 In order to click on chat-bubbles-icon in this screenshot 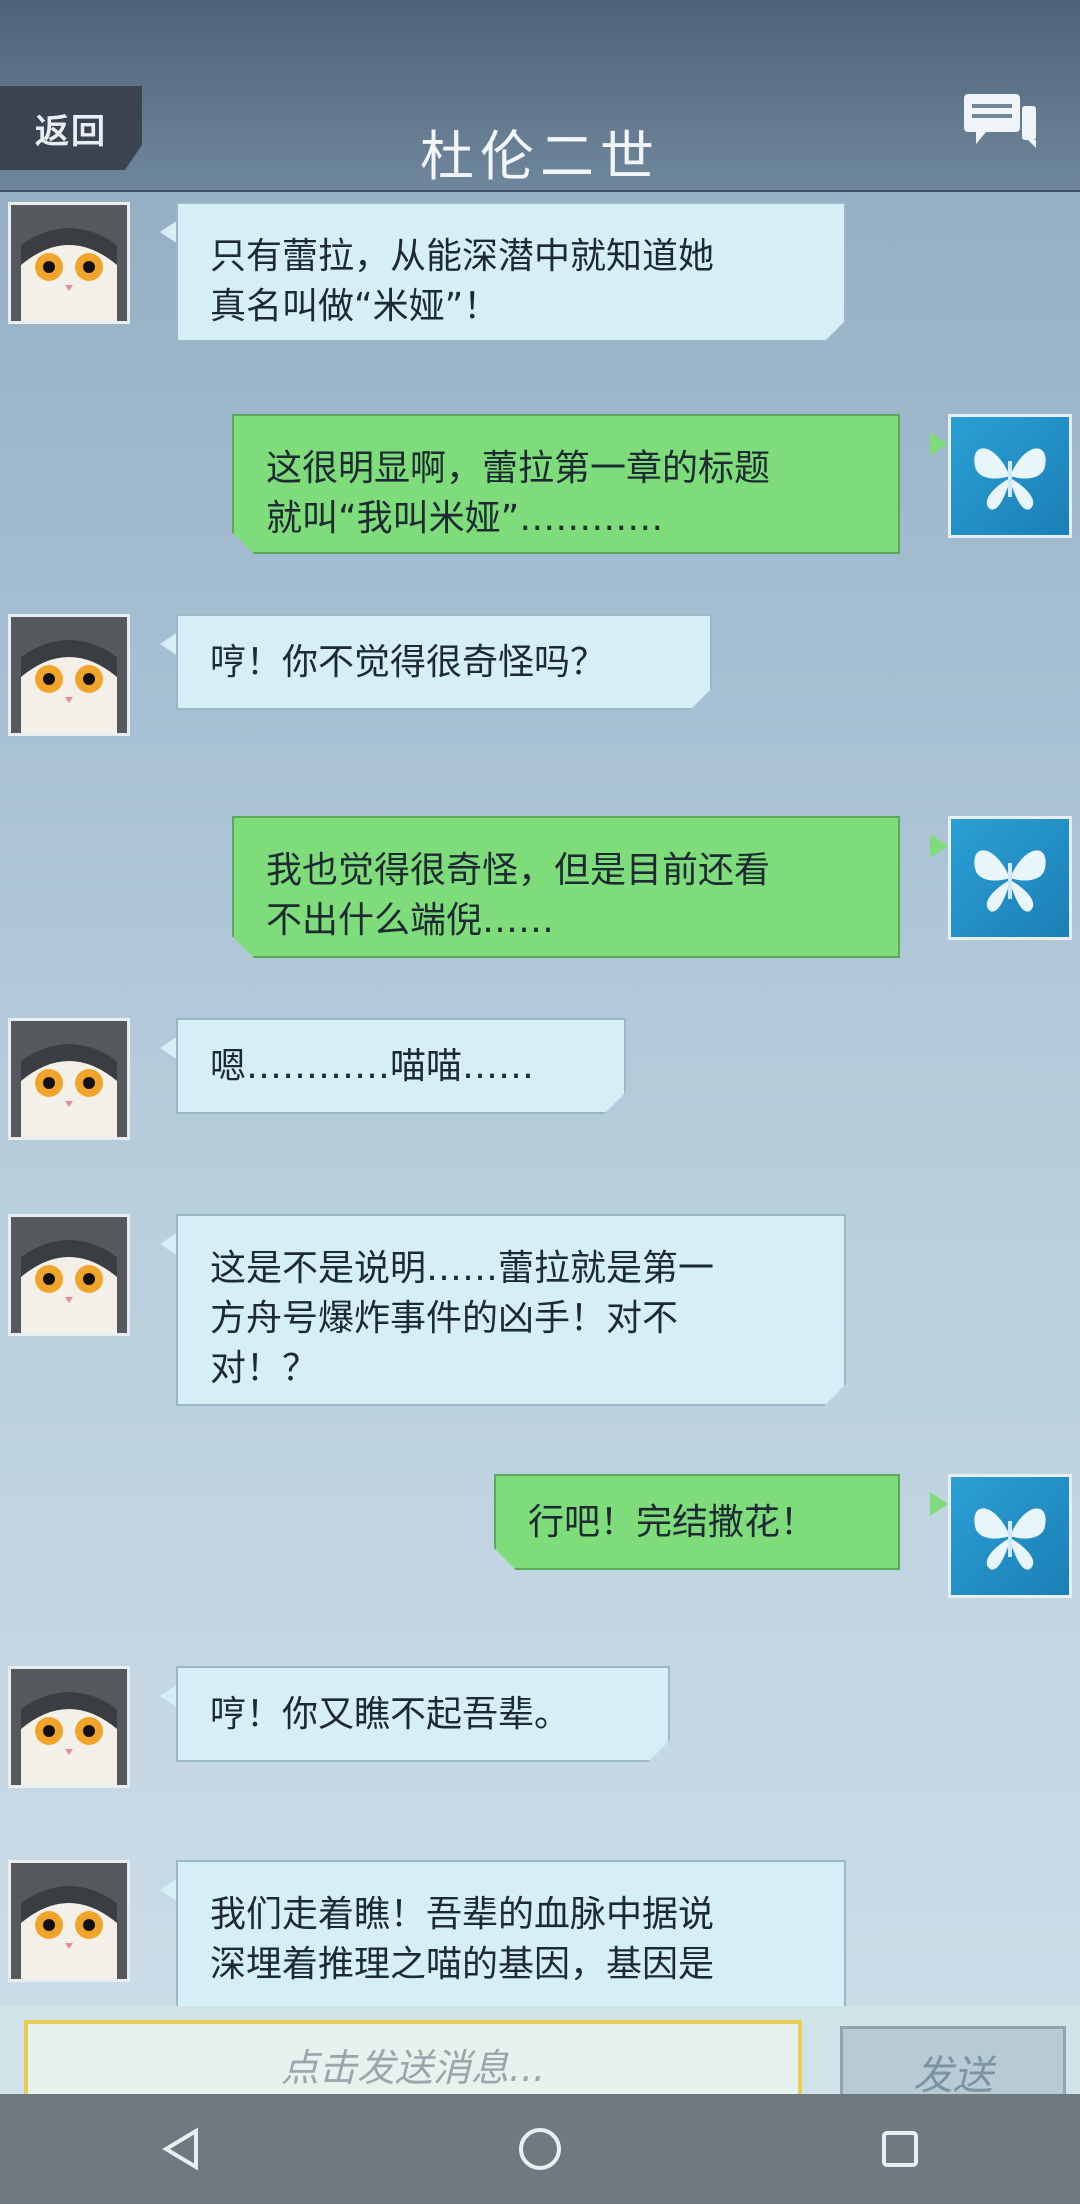, I will do `click(1000, 121)`.